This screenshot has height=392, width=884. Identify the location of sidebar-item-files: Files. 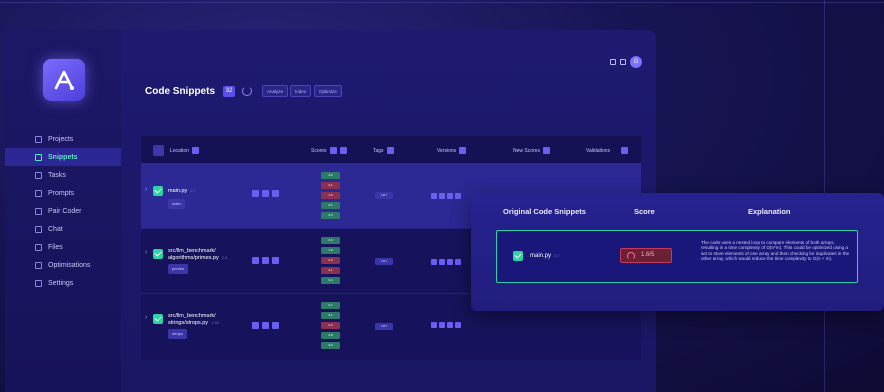
(63, 247).